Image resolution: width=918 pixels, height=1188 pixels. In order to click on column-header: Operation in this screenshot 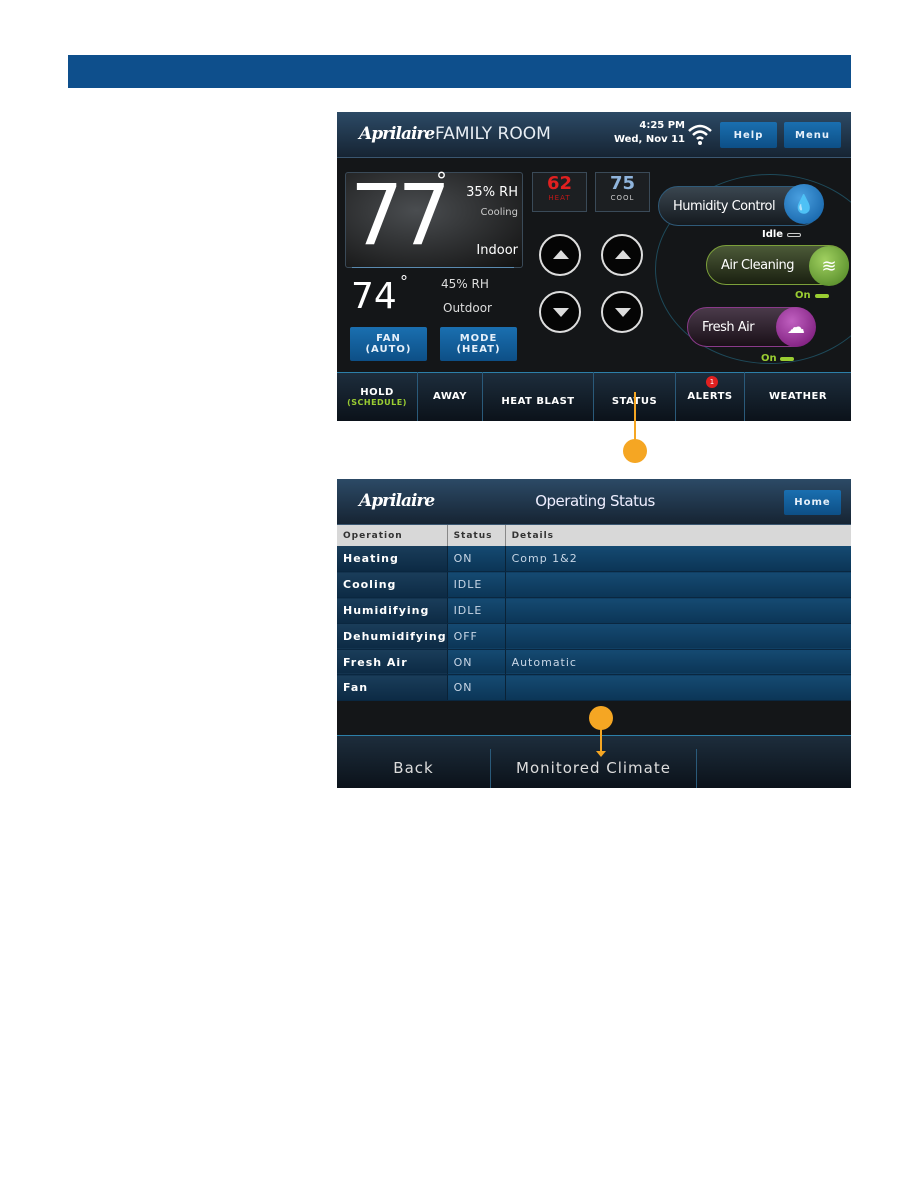, I will do `click(392, 535)`.